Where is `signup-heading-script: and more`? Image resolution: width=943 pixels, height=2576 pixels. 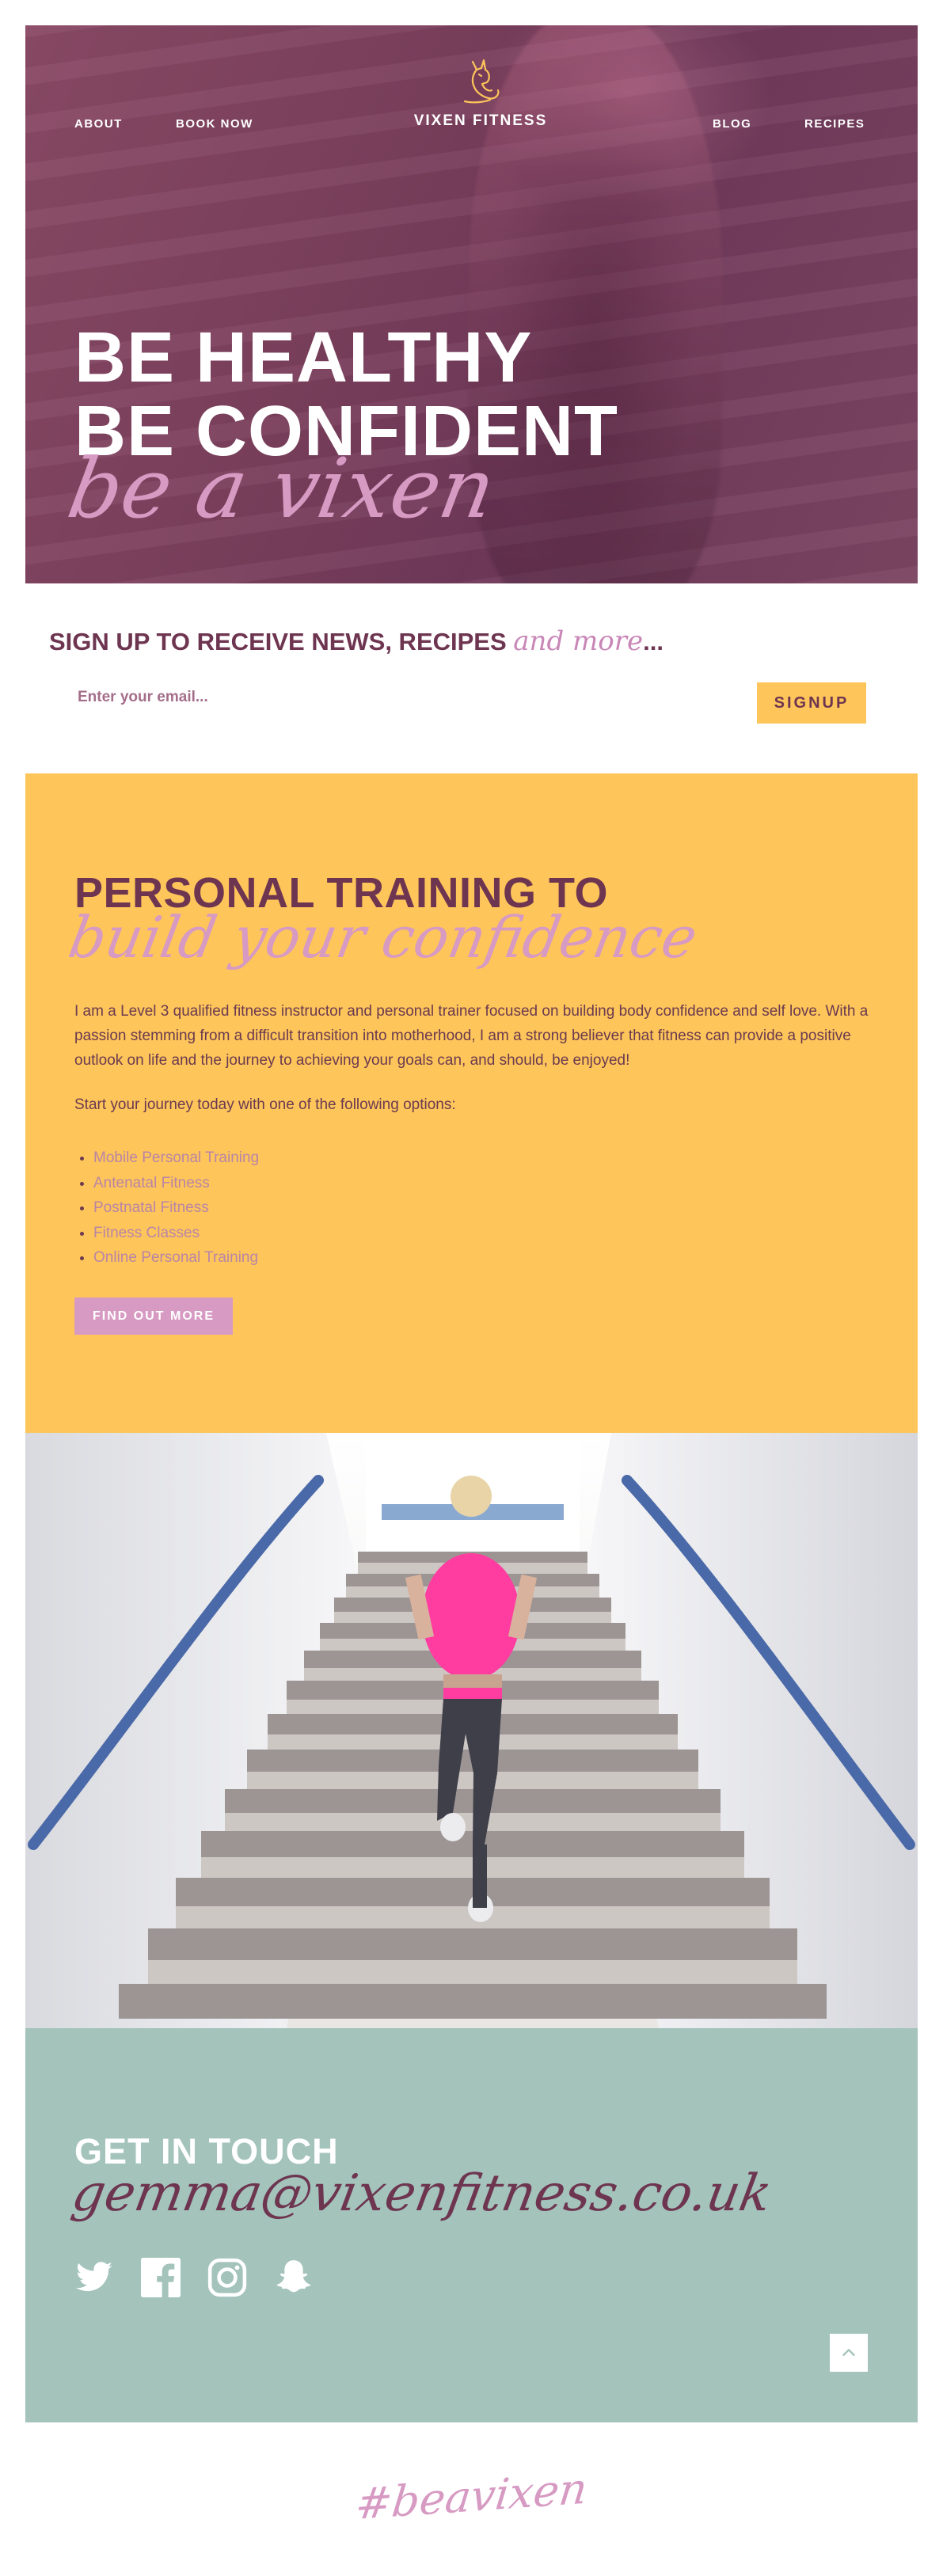
signup-heading-script: and more is located at coordinates (578, 641).